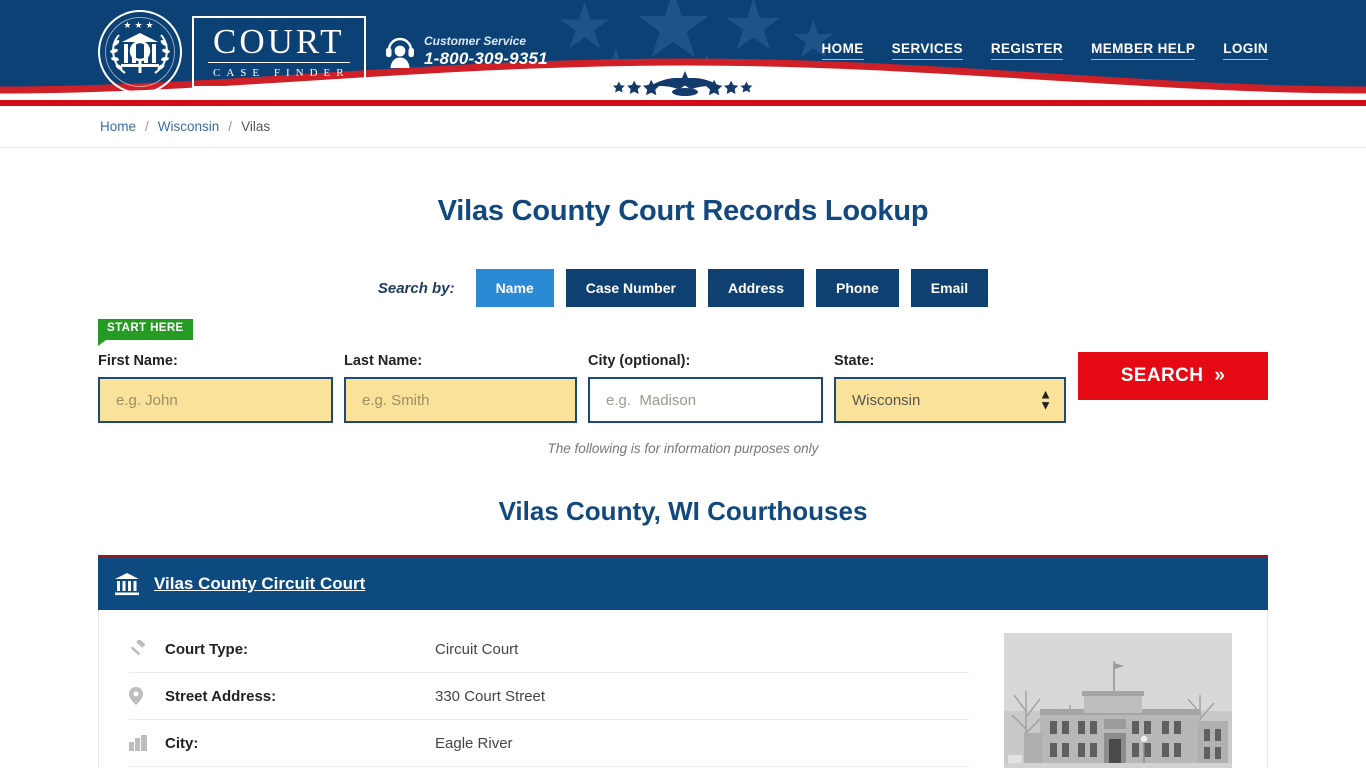 This screenshot has width=1366, height=768. I want to click on site-logo: ★★★ COURT CASE FINDER, so click(232, 52).